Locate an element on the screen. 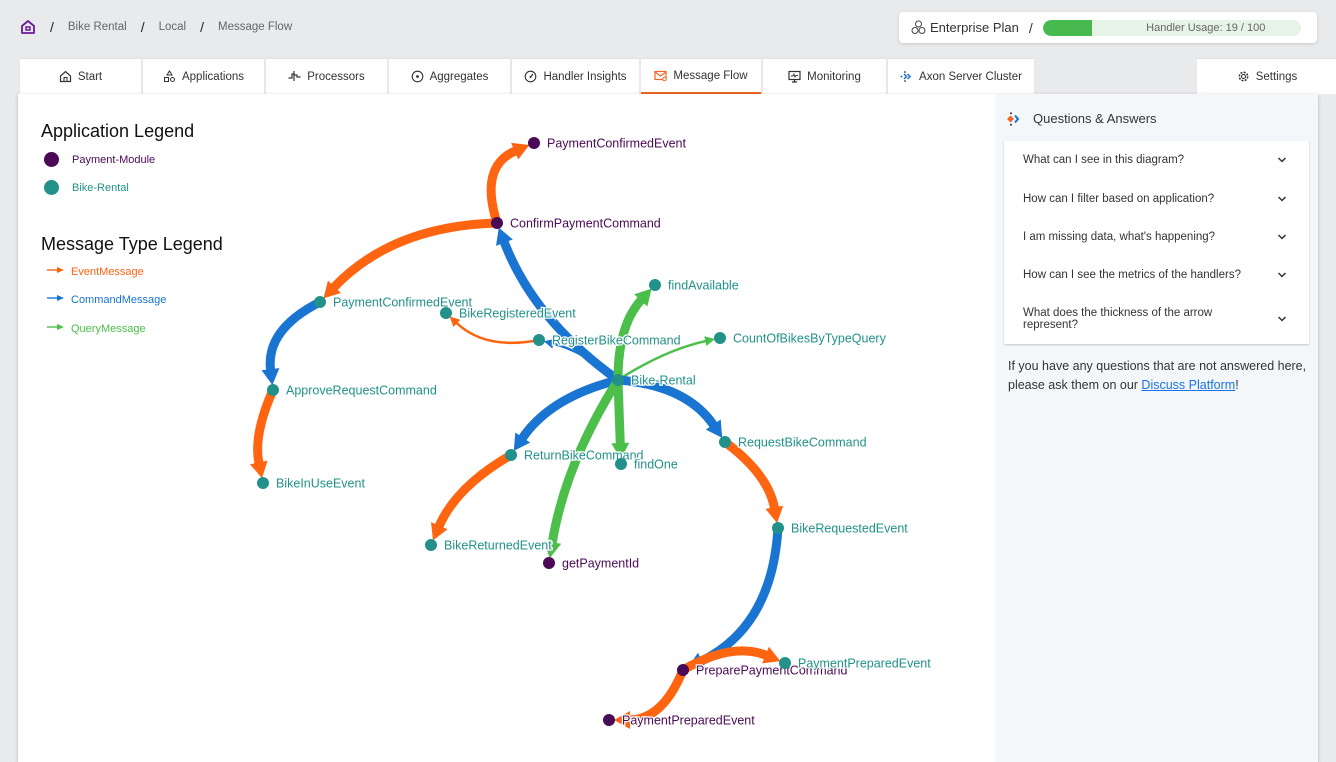 The image size is (1336, 762). query-arrow-icon is located at coordinates (56, 328).